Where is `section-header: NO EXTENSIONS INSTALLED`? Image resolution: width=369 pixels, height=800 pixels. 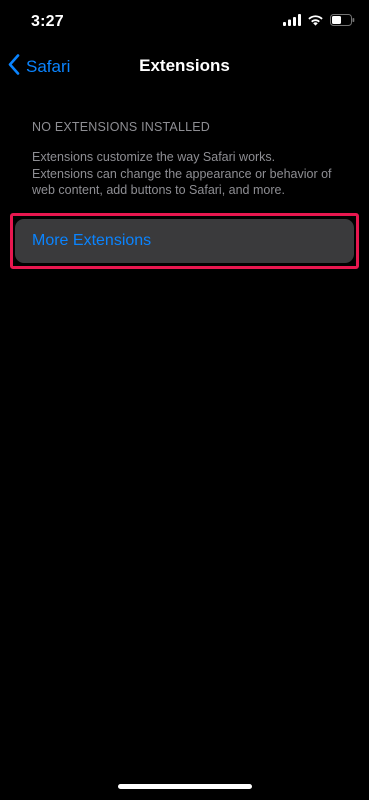 section-header: NO EXTENSIONS INSTALLED is located at coordinates (121, 127).